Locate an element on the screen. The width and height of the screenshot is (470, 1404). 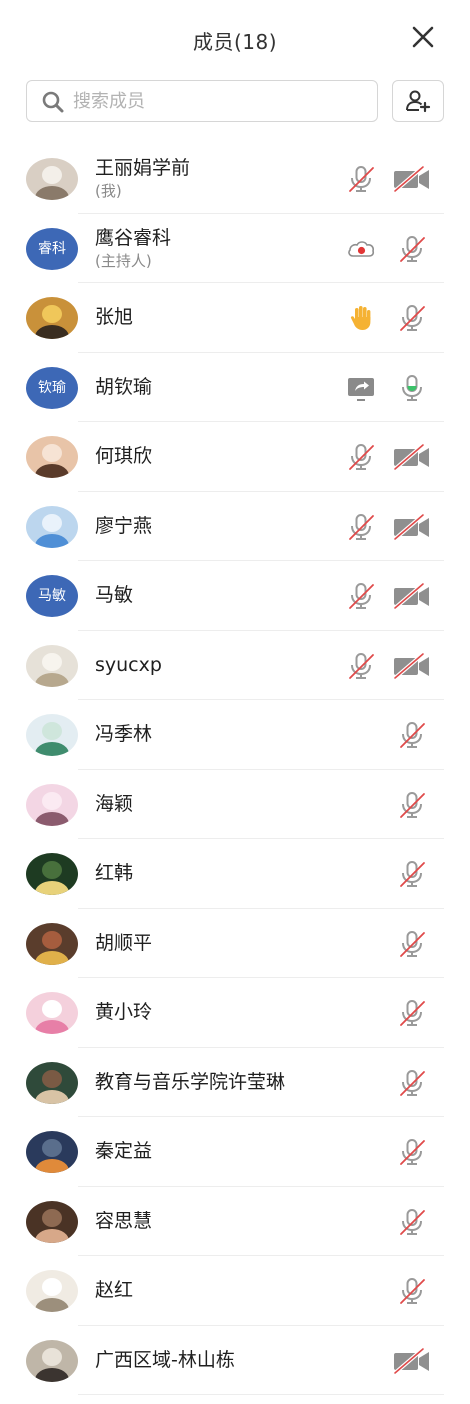
member-row: 秦定益 is located at coordinates (235, 1152).